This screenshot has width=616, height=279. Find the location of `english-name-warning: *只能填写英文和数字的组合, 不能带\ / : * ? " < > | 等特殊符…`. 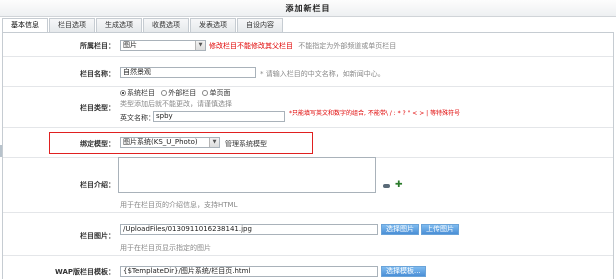

english-name-warning: *只能填写英文和数字的组合, 不能带\ / : * ? " < > | 等特殊符… is located at coordinates (375, 113).